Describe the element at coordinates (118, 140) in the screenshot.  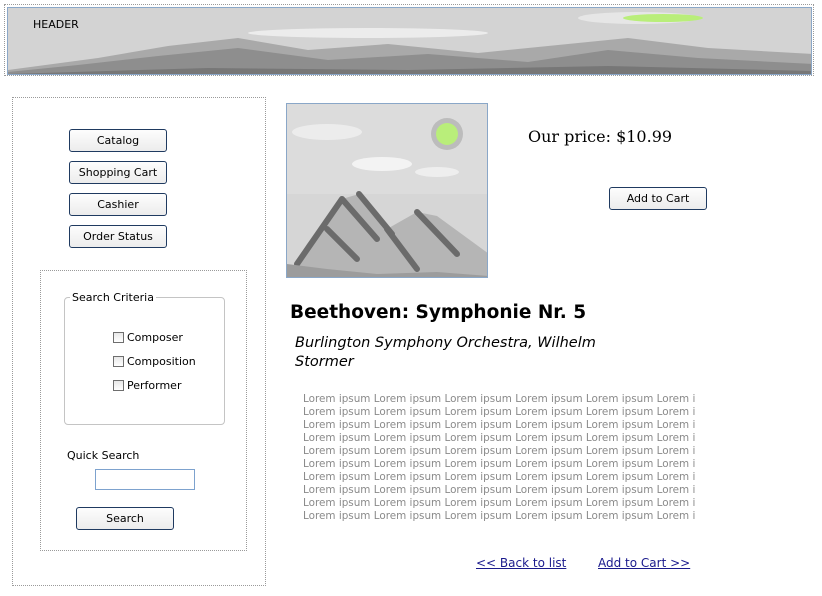
I see `catalog-button: Catalog` at that location.